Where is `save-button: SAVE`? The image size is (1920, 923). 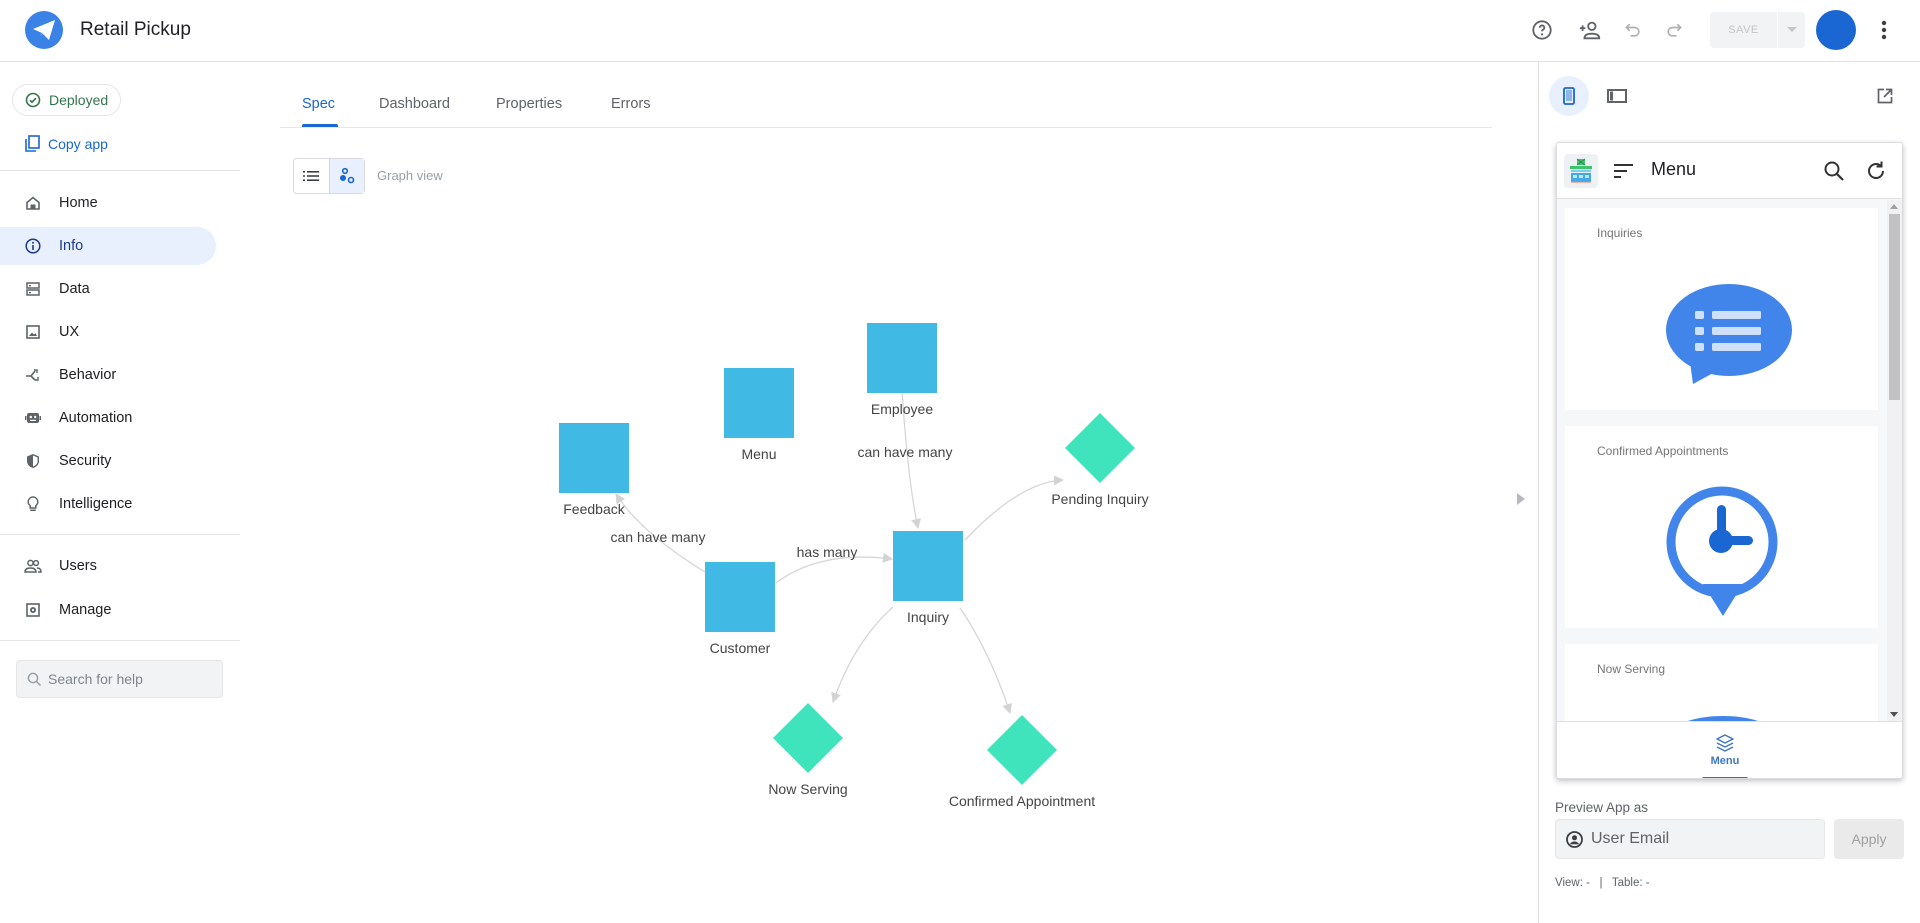 save-button: SAVE is located at coordinates (1744, 30).